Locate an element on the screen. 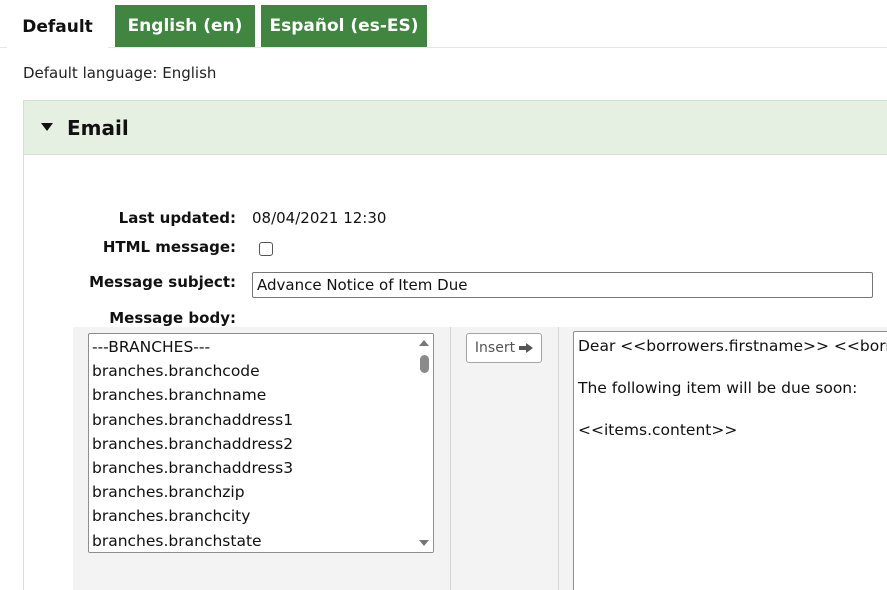  caret-down-icon is located at coordinates (47, 127).